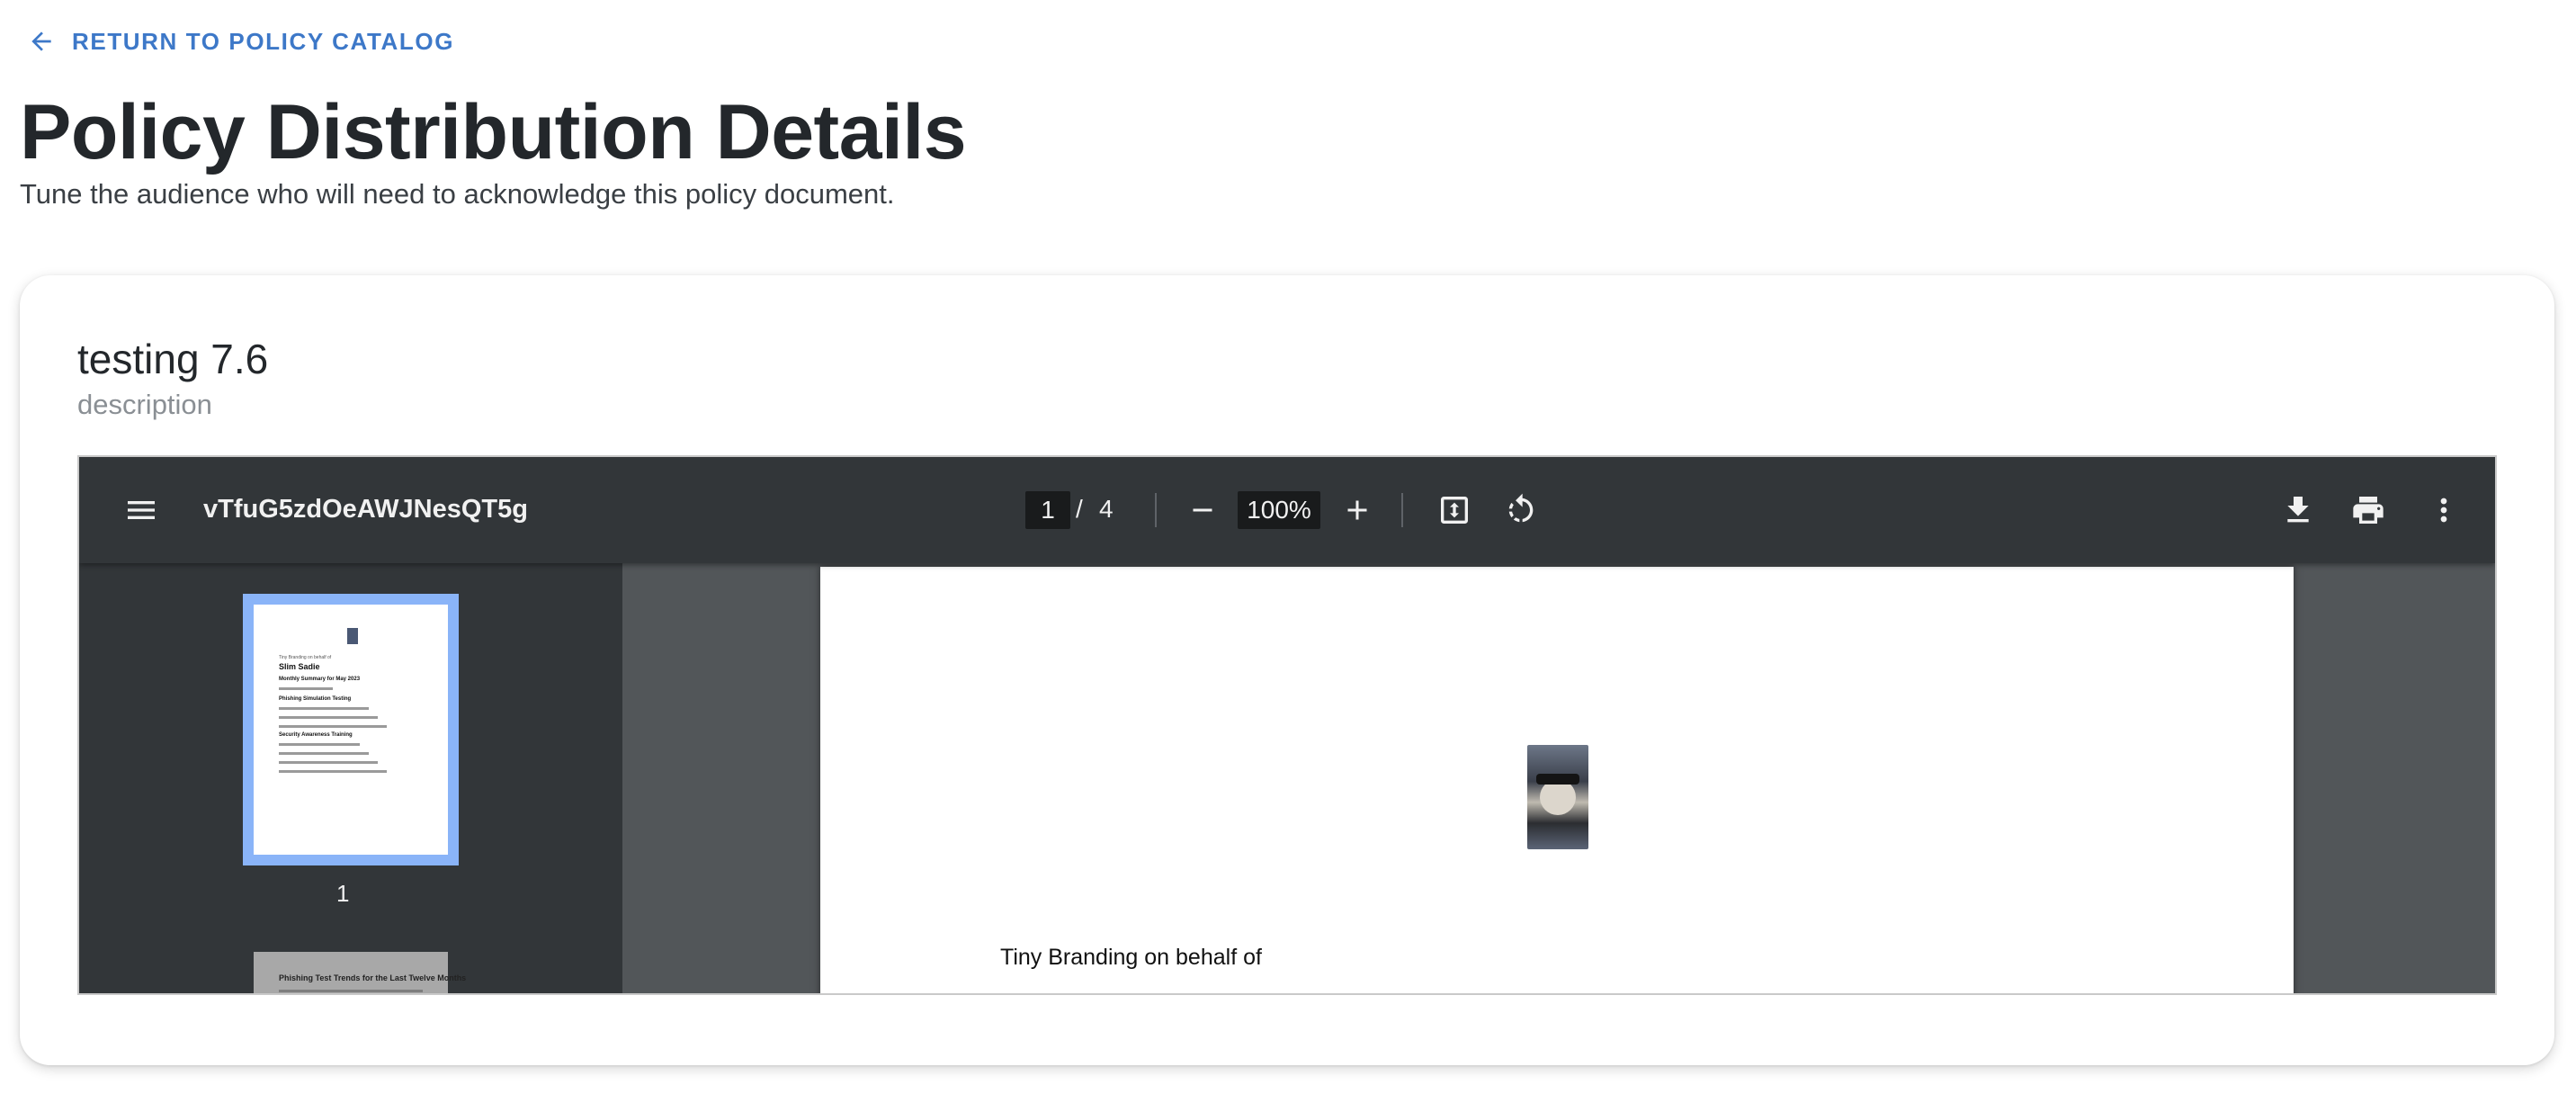 The height and width of the screenshot is (1094, 2576). I want to click on pdf-file-name: vTfuG5zdOeAWJNesQT5g, so click(365, 509).